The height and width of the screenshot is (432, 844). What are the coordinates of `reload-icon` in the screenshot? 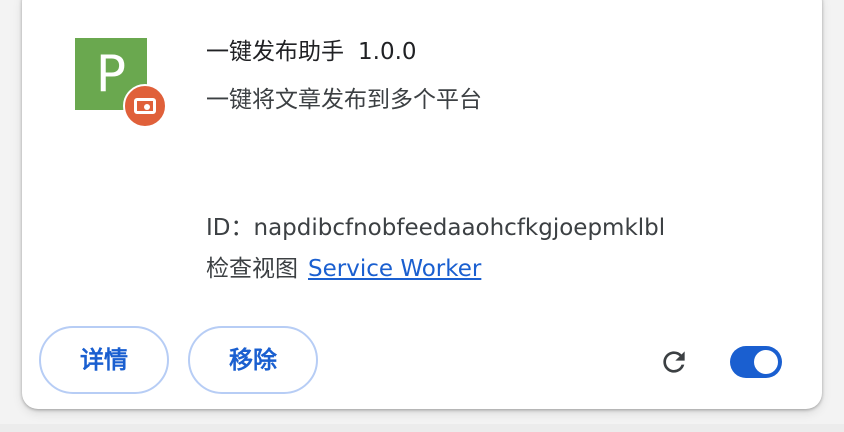 It's located at (674, 362).